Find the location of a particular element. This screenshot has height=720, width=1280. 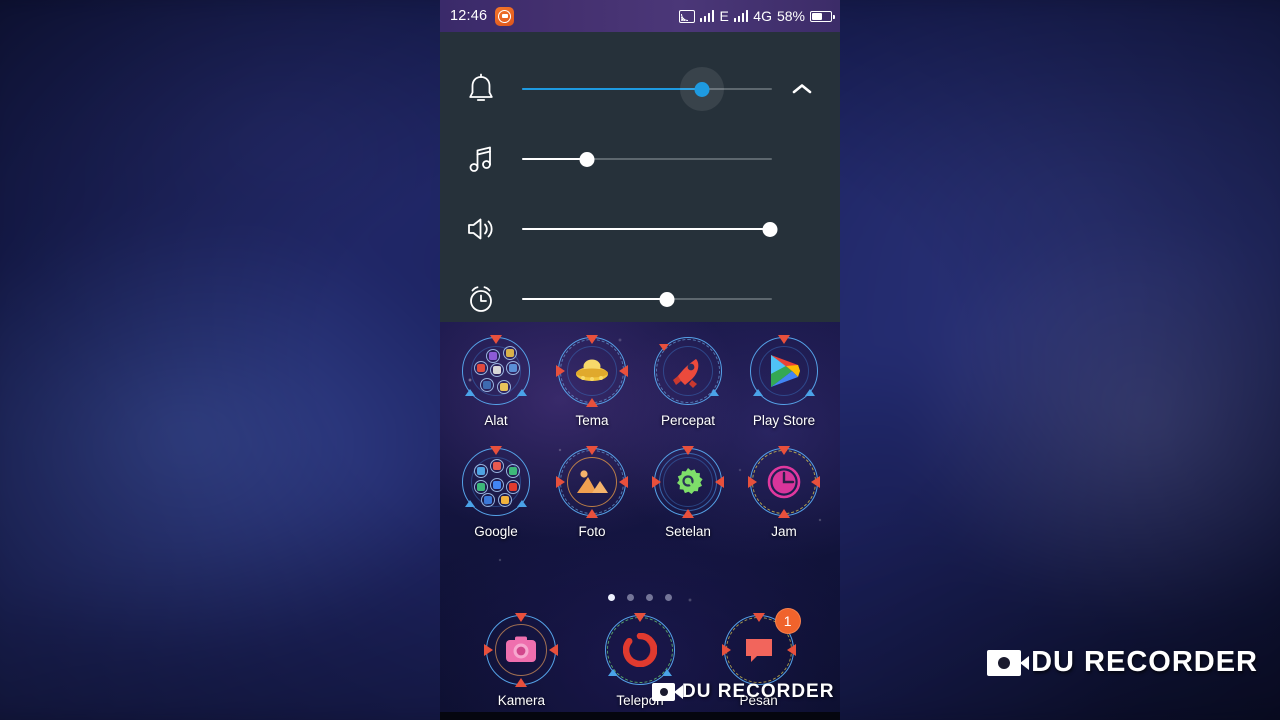

battery-percent-label: 58% is located at coordinates (790, 16).